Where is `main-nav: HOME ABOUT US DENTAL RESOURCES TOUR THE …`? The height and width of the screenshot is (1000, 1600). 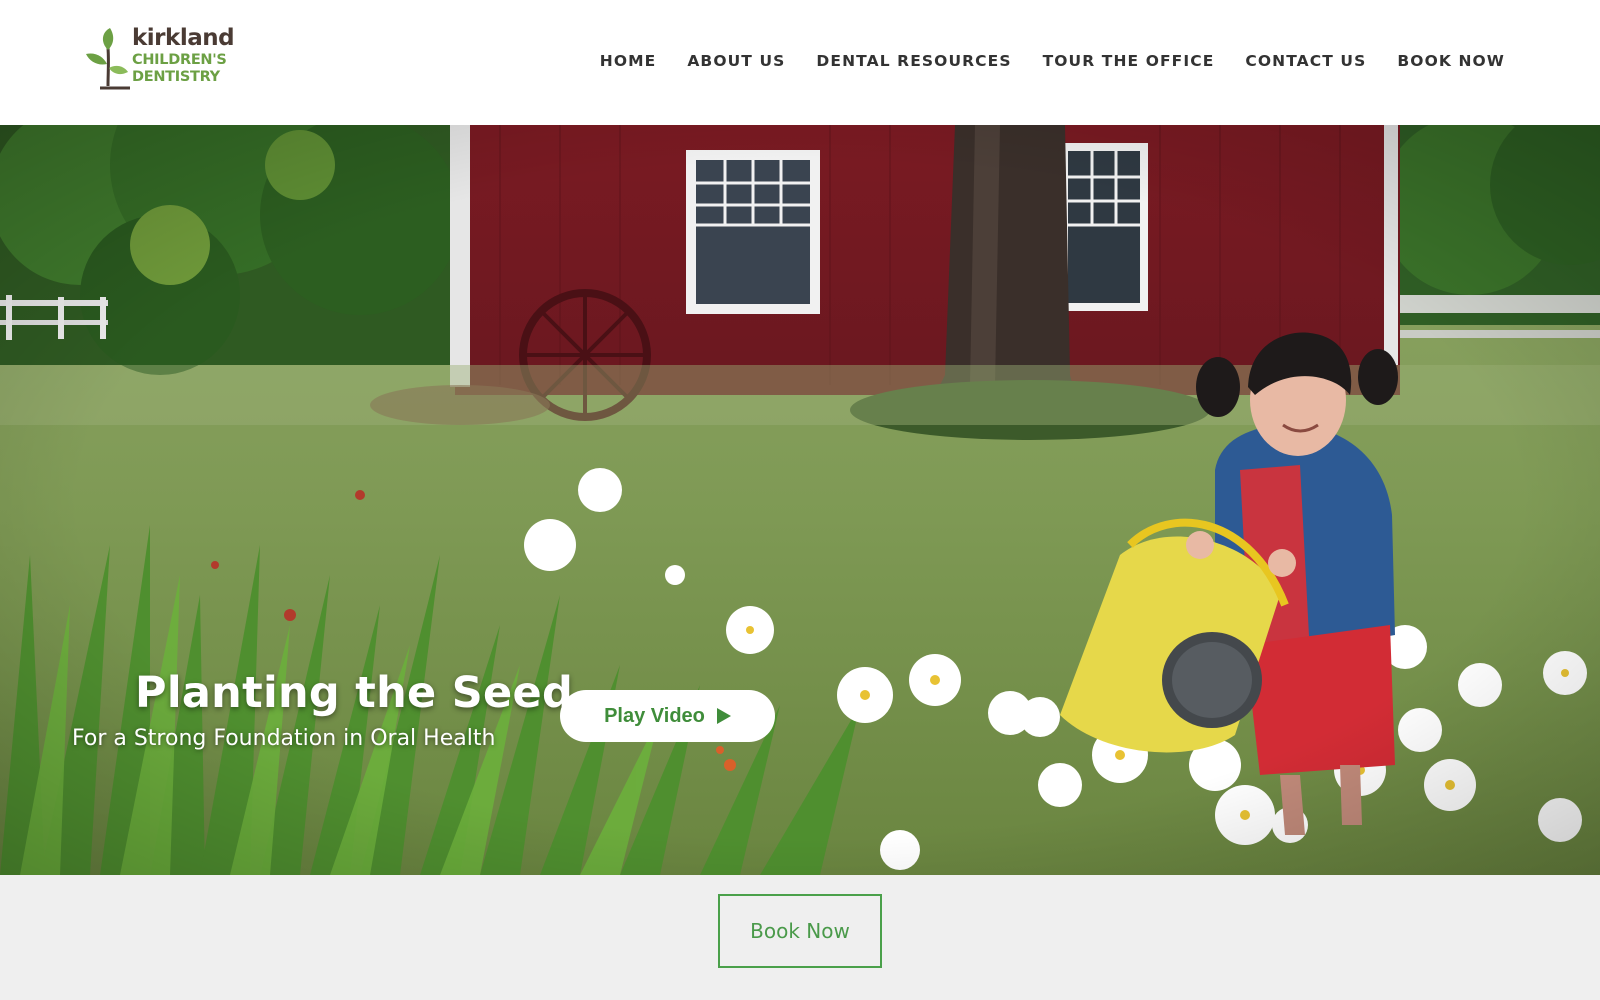 main-nav: HOME ABOUT US DENTAL RESOURCES TOUR THE … is located at coordinates (1052, 61).